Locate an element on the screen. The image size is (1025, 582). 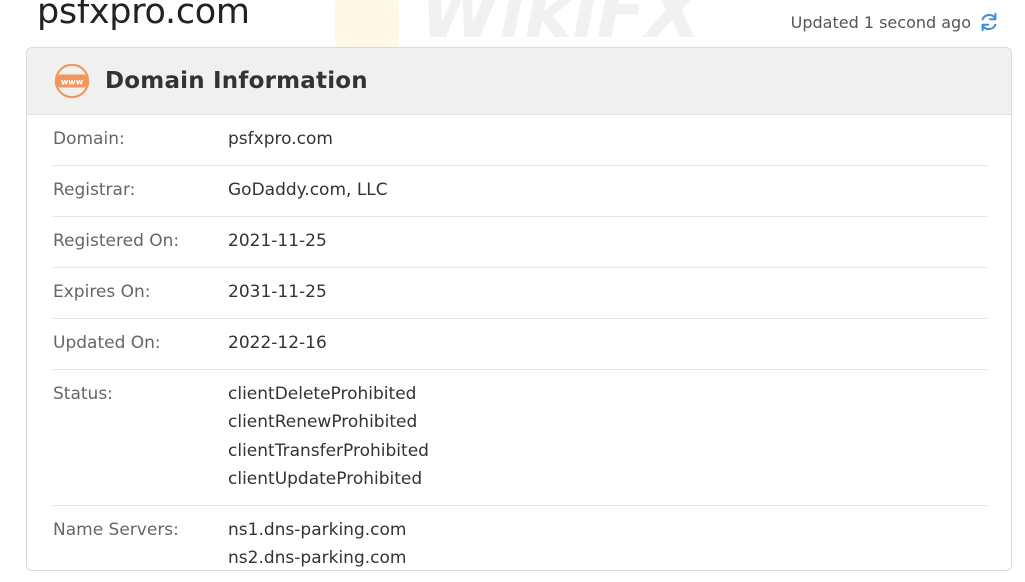
name-server-values: ns1.dns-parking.com ns2.dns-parking.com is located at coordinates (317, 543).